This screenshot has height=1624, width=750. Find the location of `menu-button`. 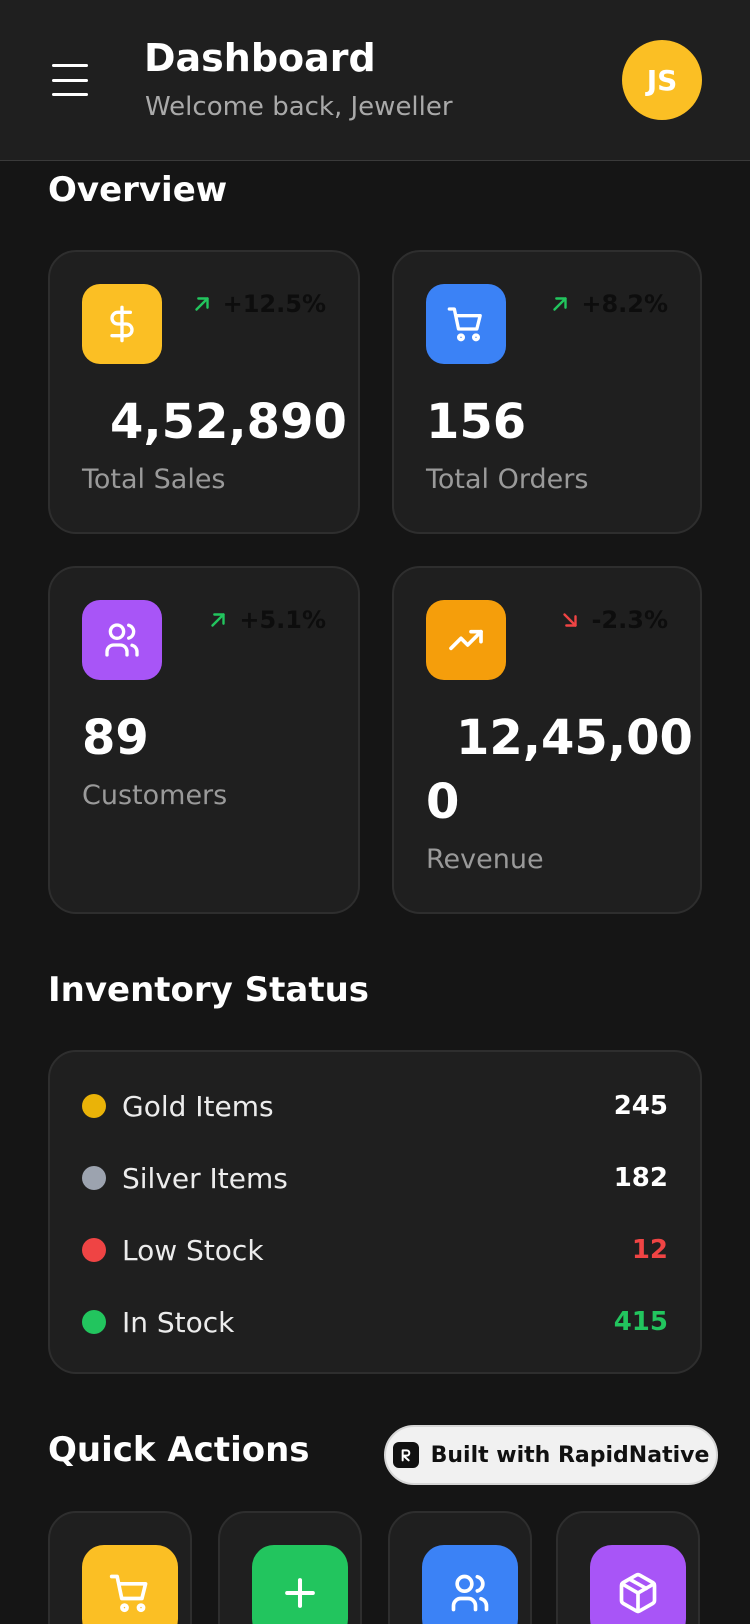

menu-button is located at coordinates (72, 80).